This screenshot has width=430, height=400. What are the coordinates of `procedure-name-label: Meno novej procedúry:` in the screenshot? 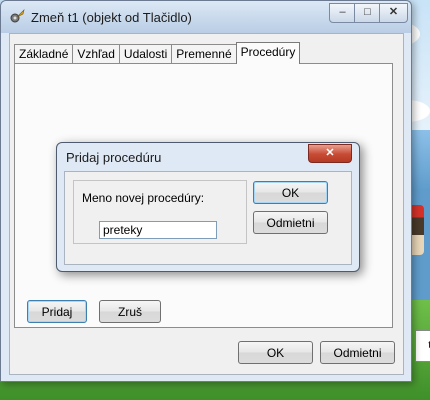 It's located at (143, 198).